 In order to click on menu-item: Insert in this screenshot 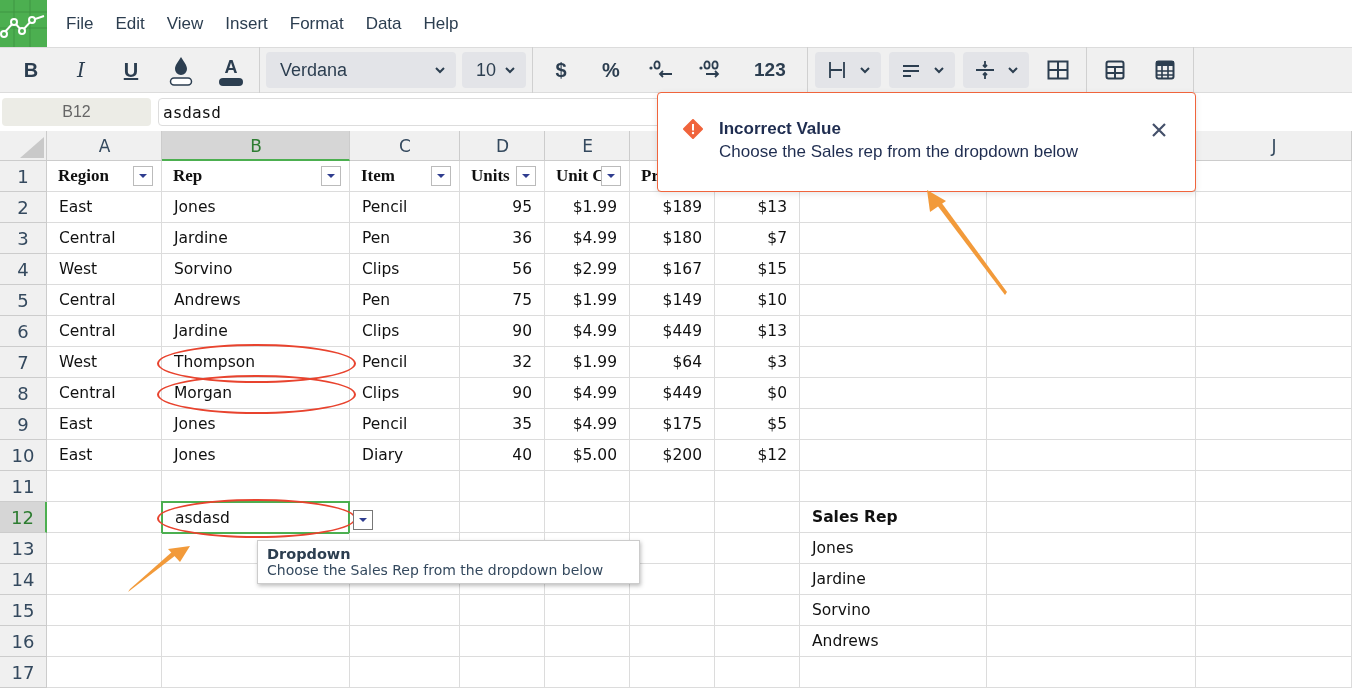, I will do `click(246, 23)`.